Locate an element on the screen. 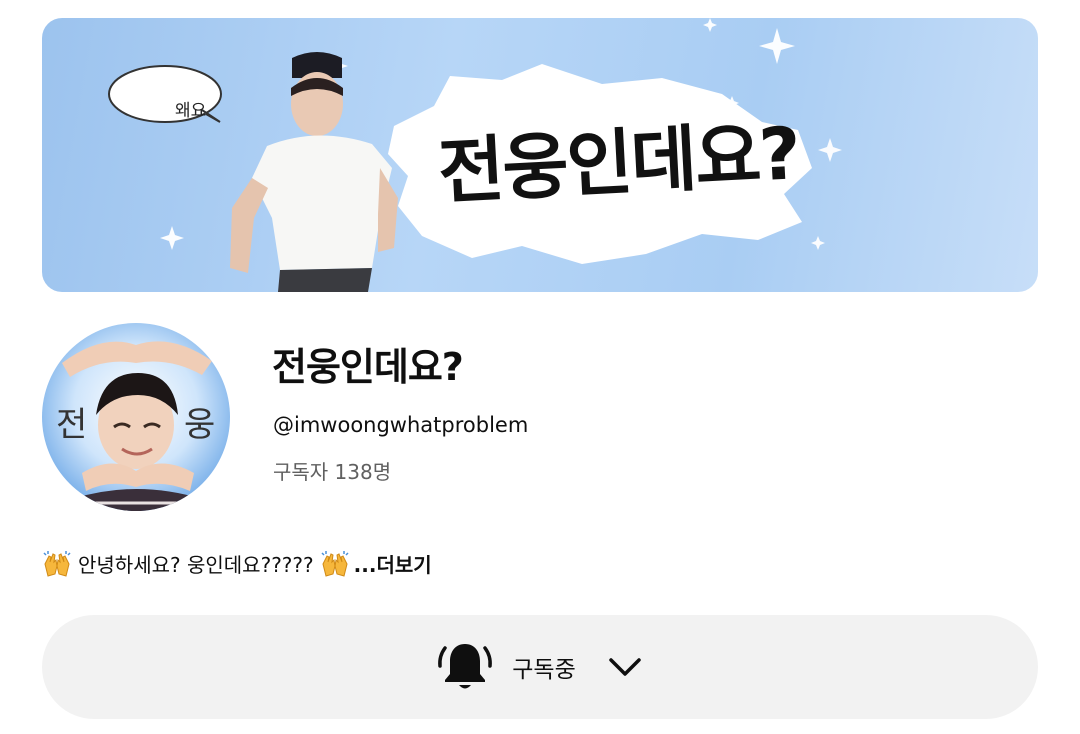 This screenshot has width=1080, height=734. subscribed-label: 구독중 is located at coordinates (544, 670).